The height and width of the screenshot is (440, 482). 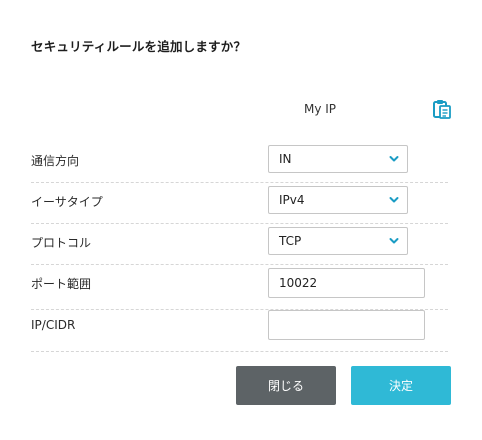 I want to click on form-row-direction: 通信方向 IN, so click(x=239, y=162).